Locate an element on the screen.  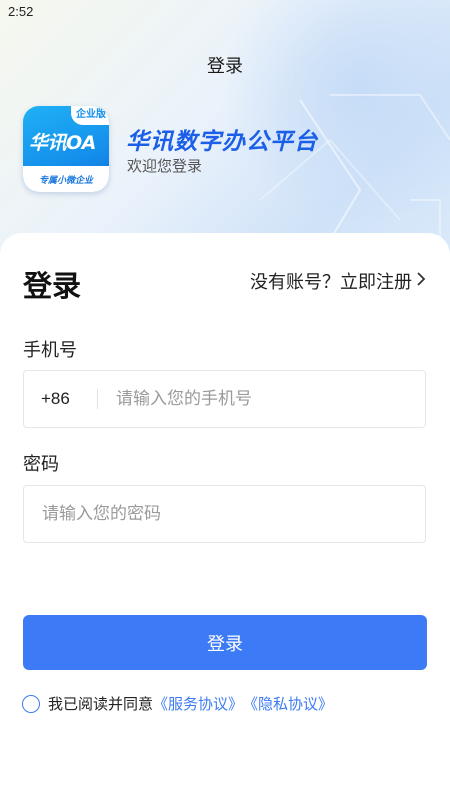
status-bar-time: 2:52 is located at coordinates (21, 11).